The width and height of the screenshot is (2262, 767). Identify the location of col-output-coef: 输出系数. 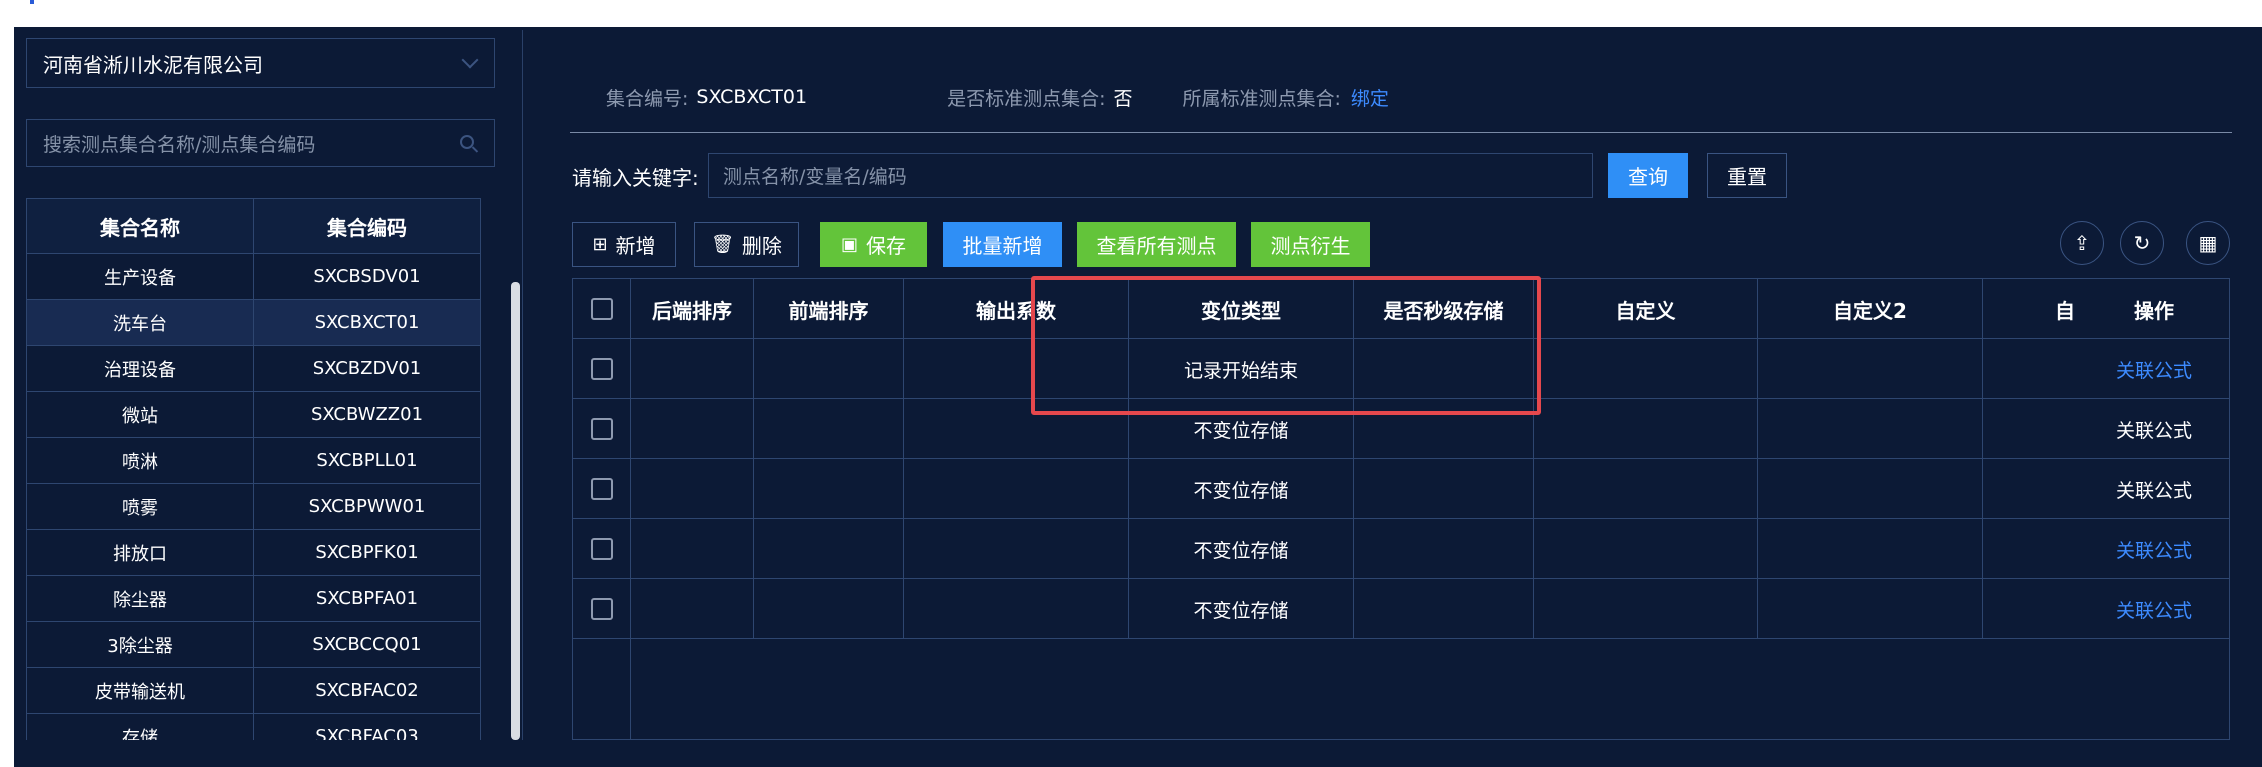
(1016, 309).